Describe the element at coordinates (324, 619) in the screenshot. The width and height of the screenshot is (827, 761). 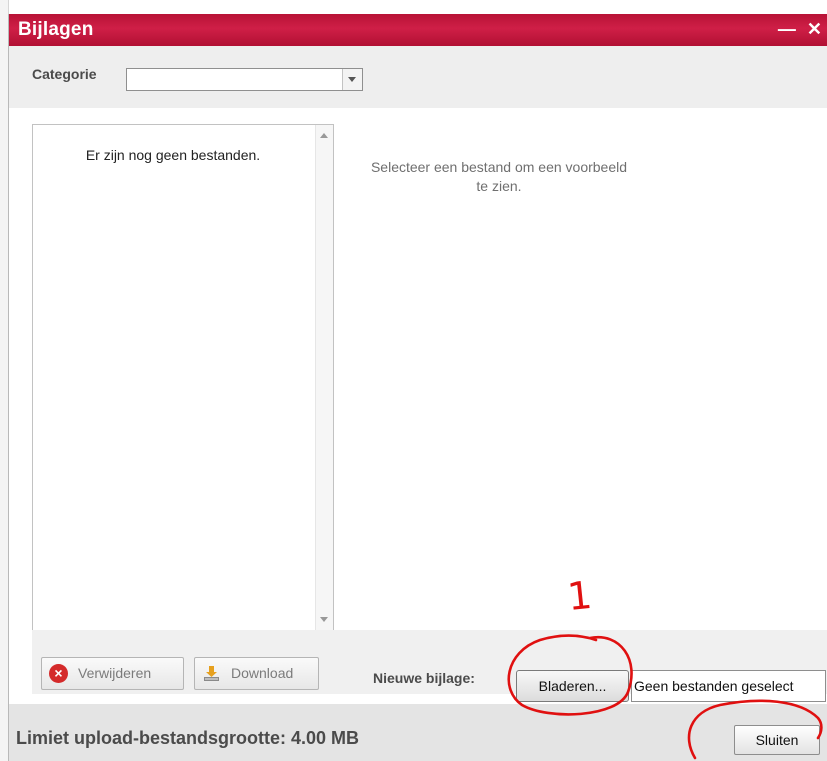
I see `scroll-down-icon` at that location.